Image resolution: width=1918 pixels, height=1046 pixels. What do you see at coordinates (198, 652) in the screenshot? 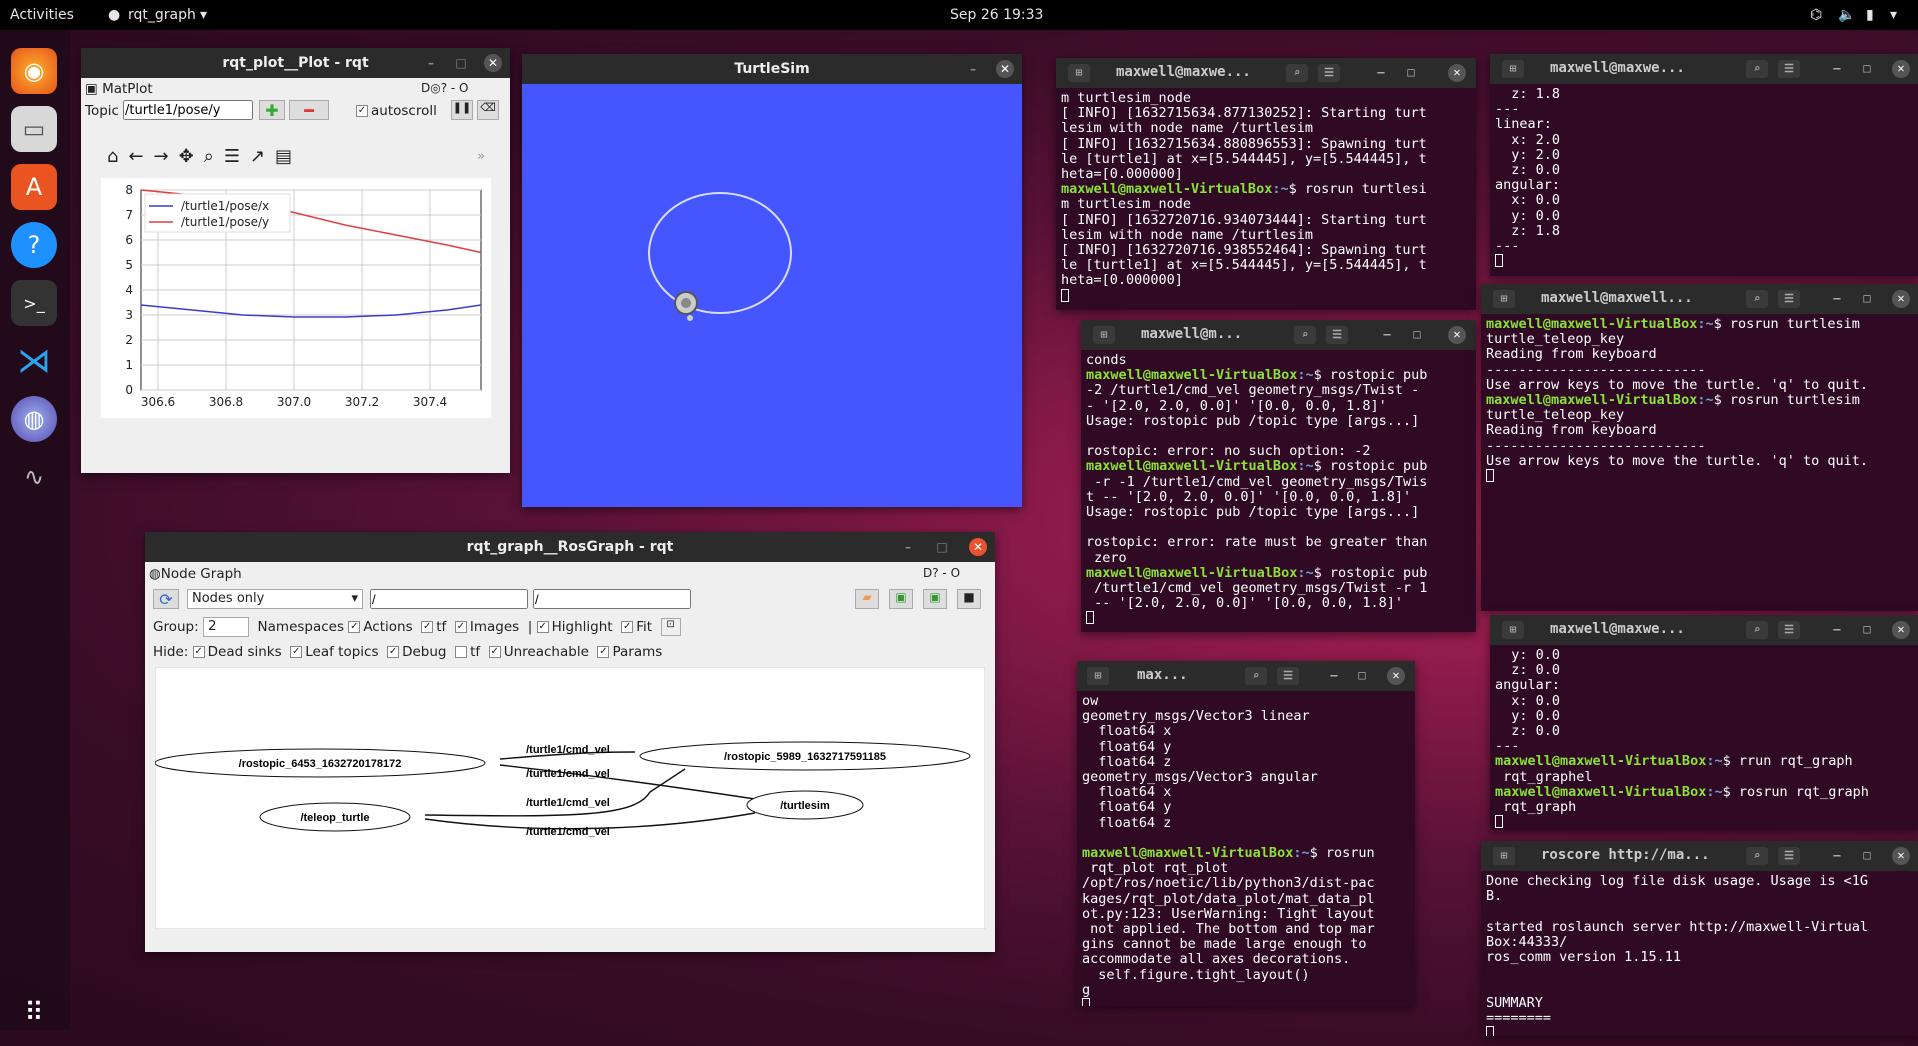
I see `dead-sinks-checkbox: ✓` at bounding box center [198, 652].